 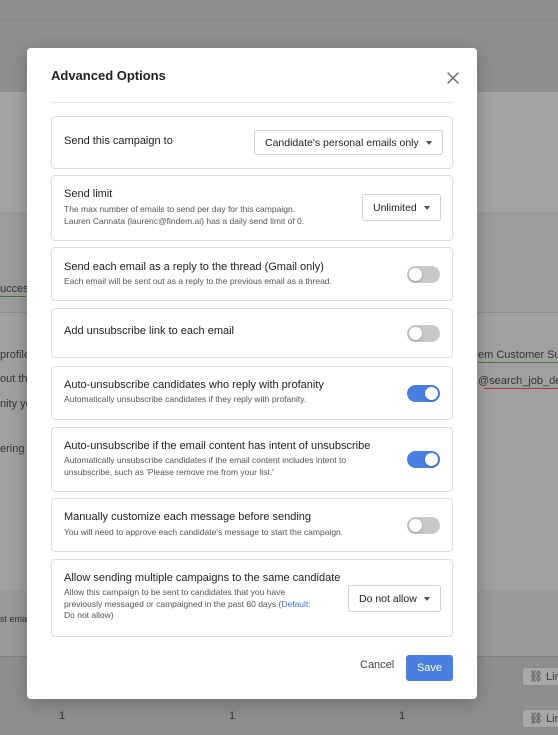 What do you see at coordinates (15, 355) in the screenshot?
I see `background-text: profile` at bounding box center [15, 355].